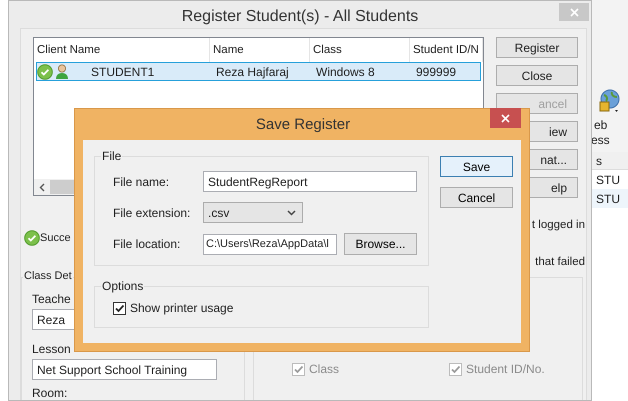  I want to click on list-header: s, so click(610, 161).